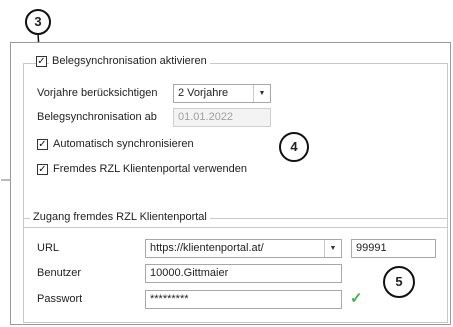 The image size is (453, 327). Describe the element at coordinates (243, 299) in the screenshot. I see `password-field: *********` at that location.